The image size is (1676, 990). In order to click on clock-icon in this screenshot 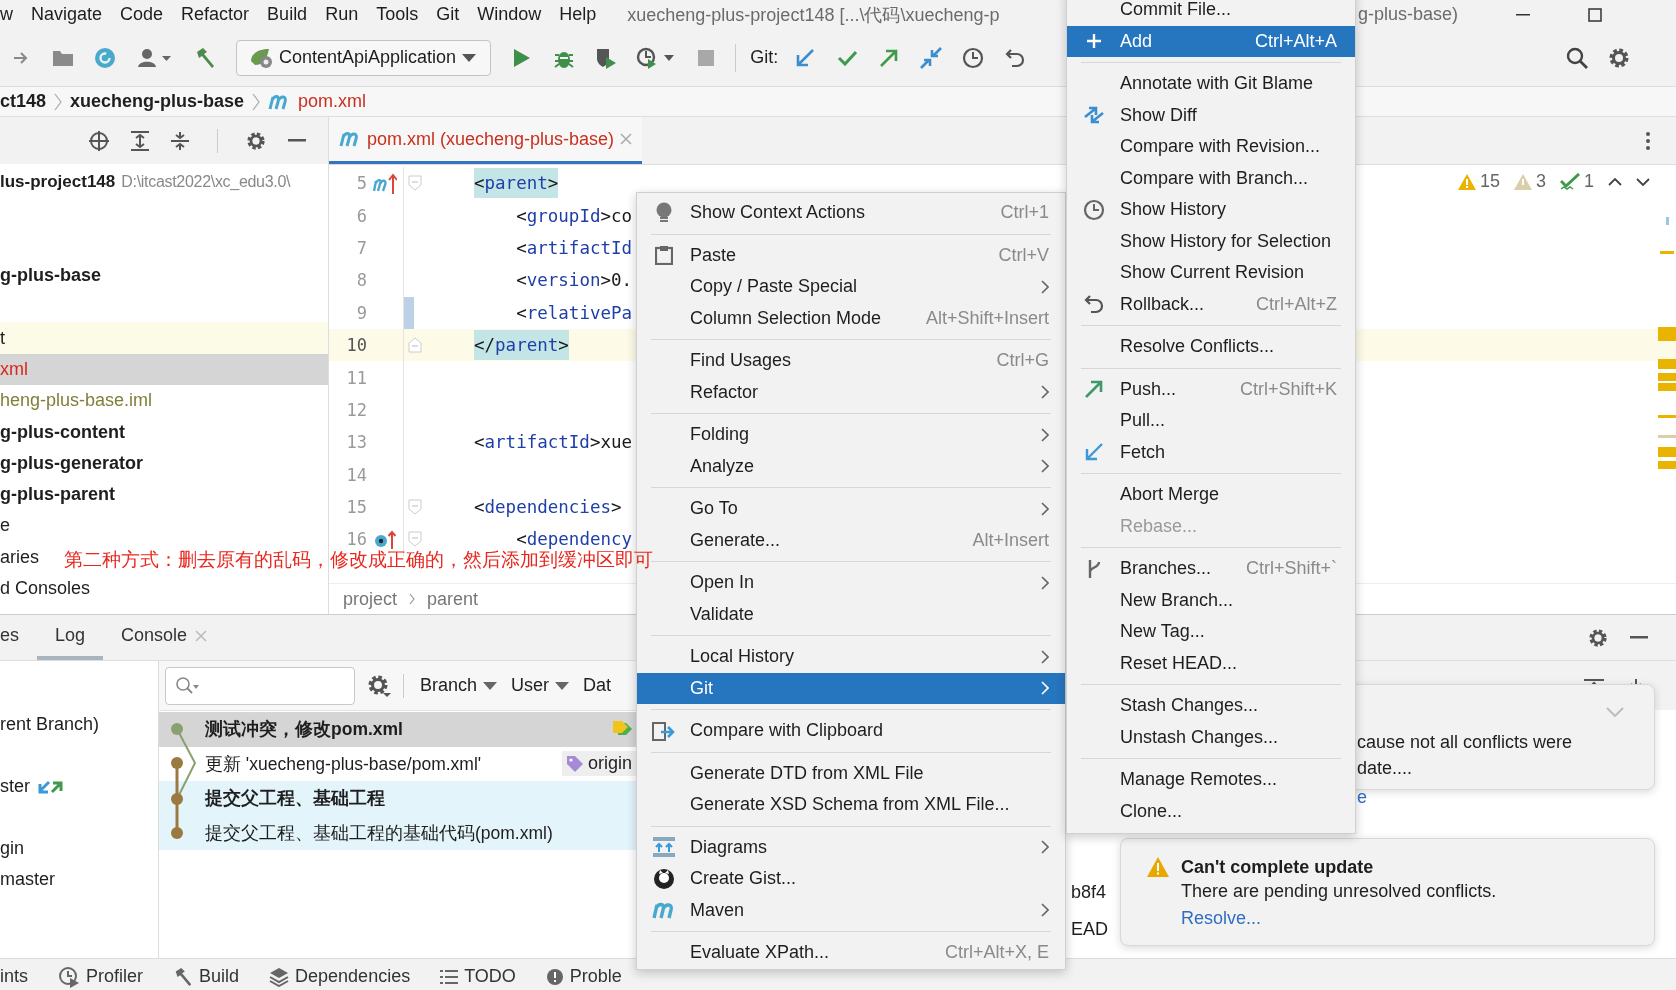, I will do `click(973, 57)`.